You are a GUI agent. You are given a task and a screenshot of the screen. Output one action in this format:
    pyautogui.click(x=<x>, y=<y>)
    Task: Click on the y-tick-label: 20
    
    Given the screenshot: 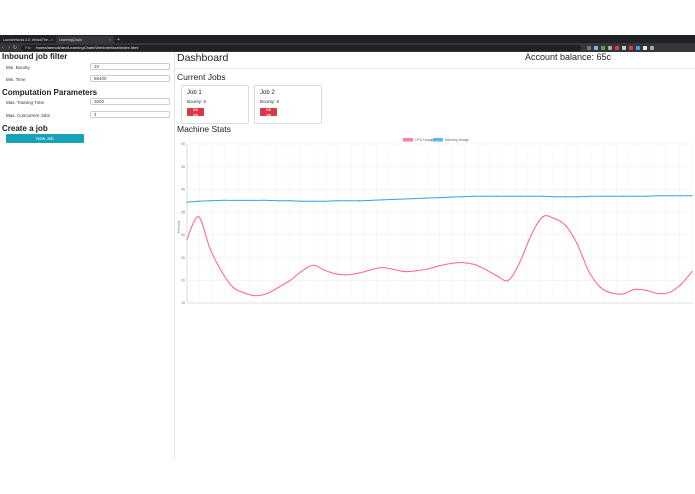 What is the action you would take?
    pyautogui.click(x=183, y=280)
    